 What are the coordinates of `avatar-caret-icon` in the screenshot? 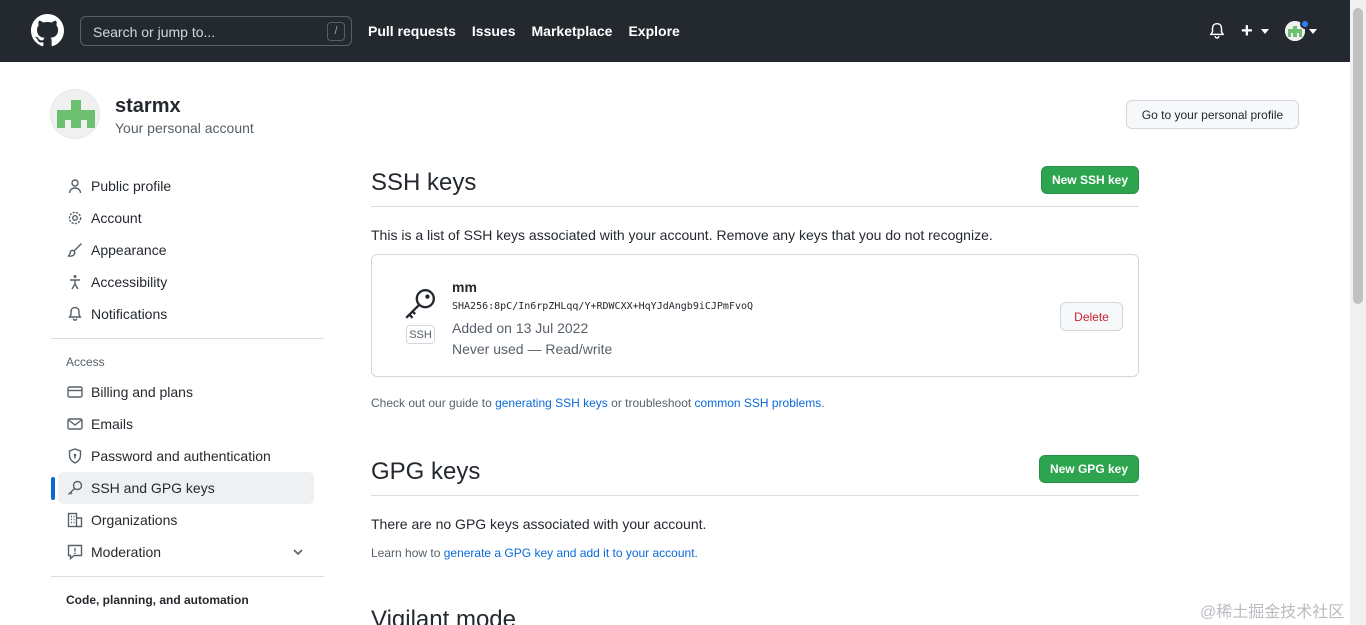 It's located at (1313, 31).